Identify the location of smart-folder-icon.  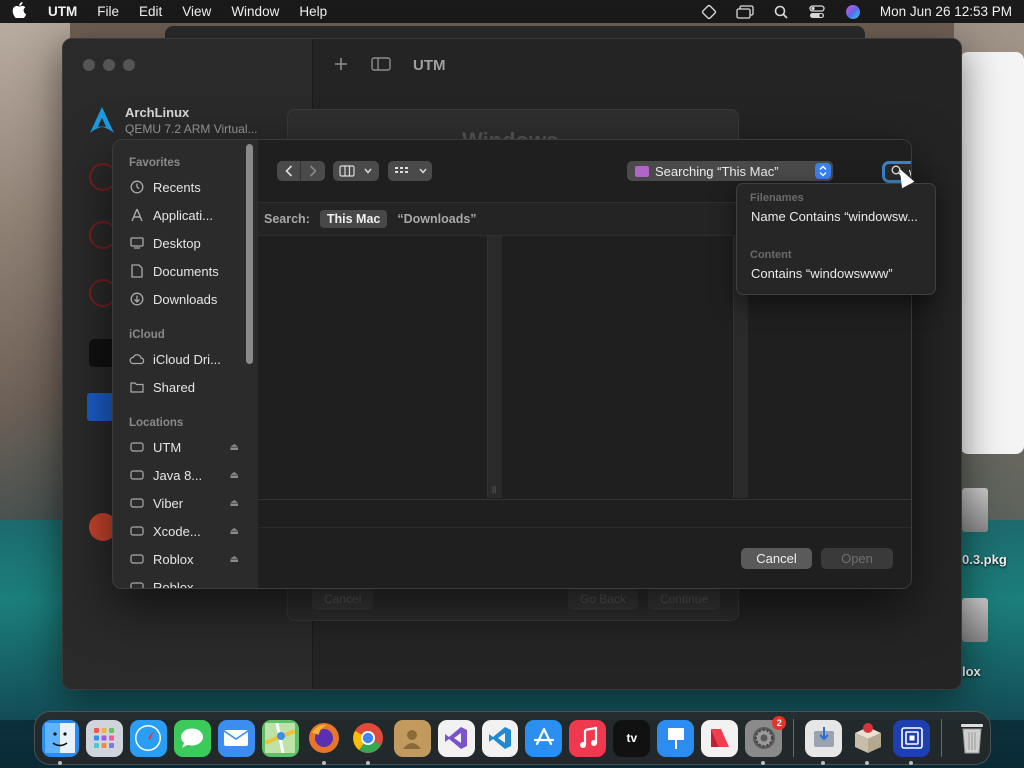
(642, 171).